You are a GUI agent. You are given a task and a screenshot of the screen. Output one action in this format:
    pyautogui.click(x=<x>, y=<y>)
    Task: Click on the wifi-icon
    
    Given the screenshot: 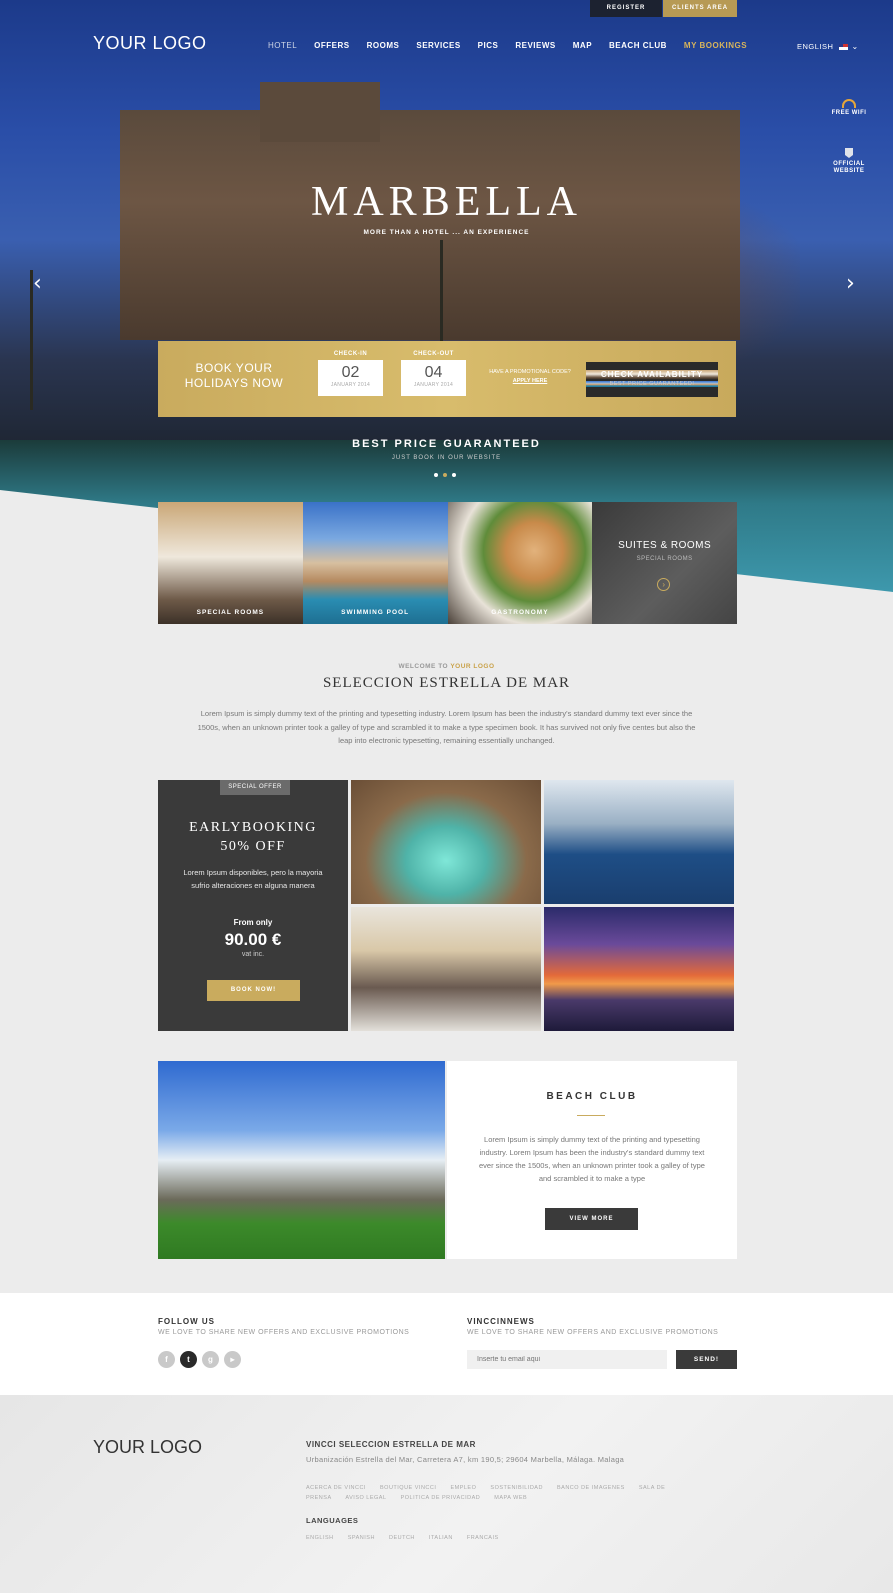 What is the action you would take?
    pyautogui.click(x=849, y=103)
    